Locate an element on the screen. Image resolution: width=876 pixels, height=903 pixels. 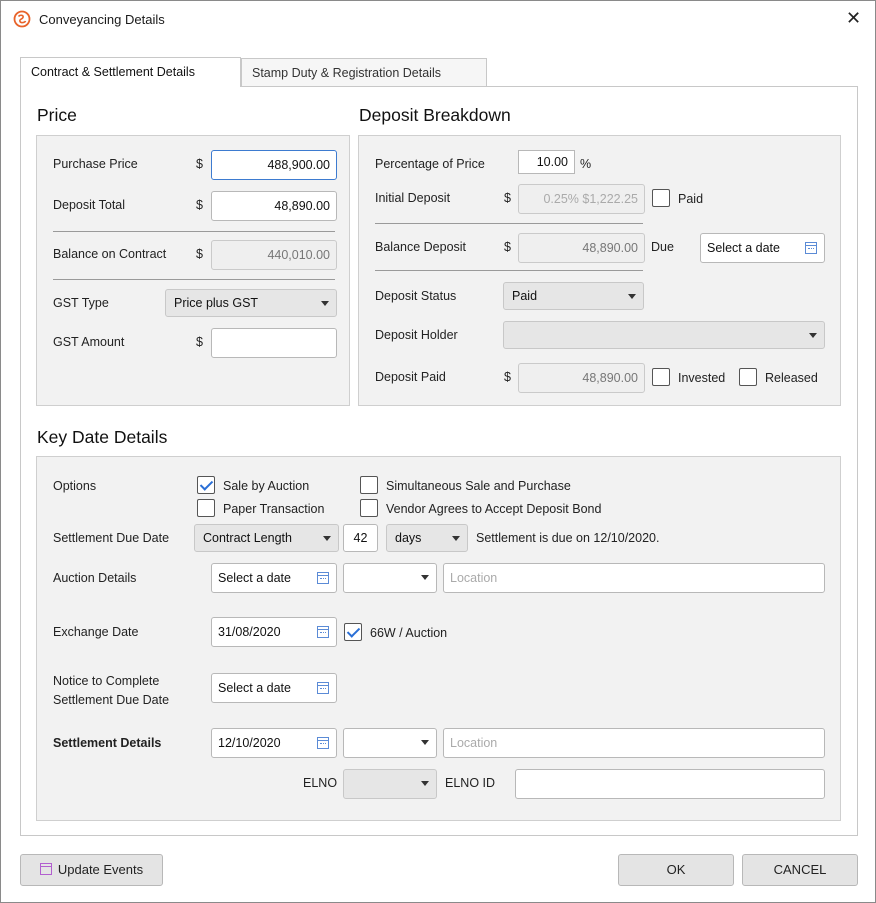
released-checkbox is located at coordinates (748, 377).